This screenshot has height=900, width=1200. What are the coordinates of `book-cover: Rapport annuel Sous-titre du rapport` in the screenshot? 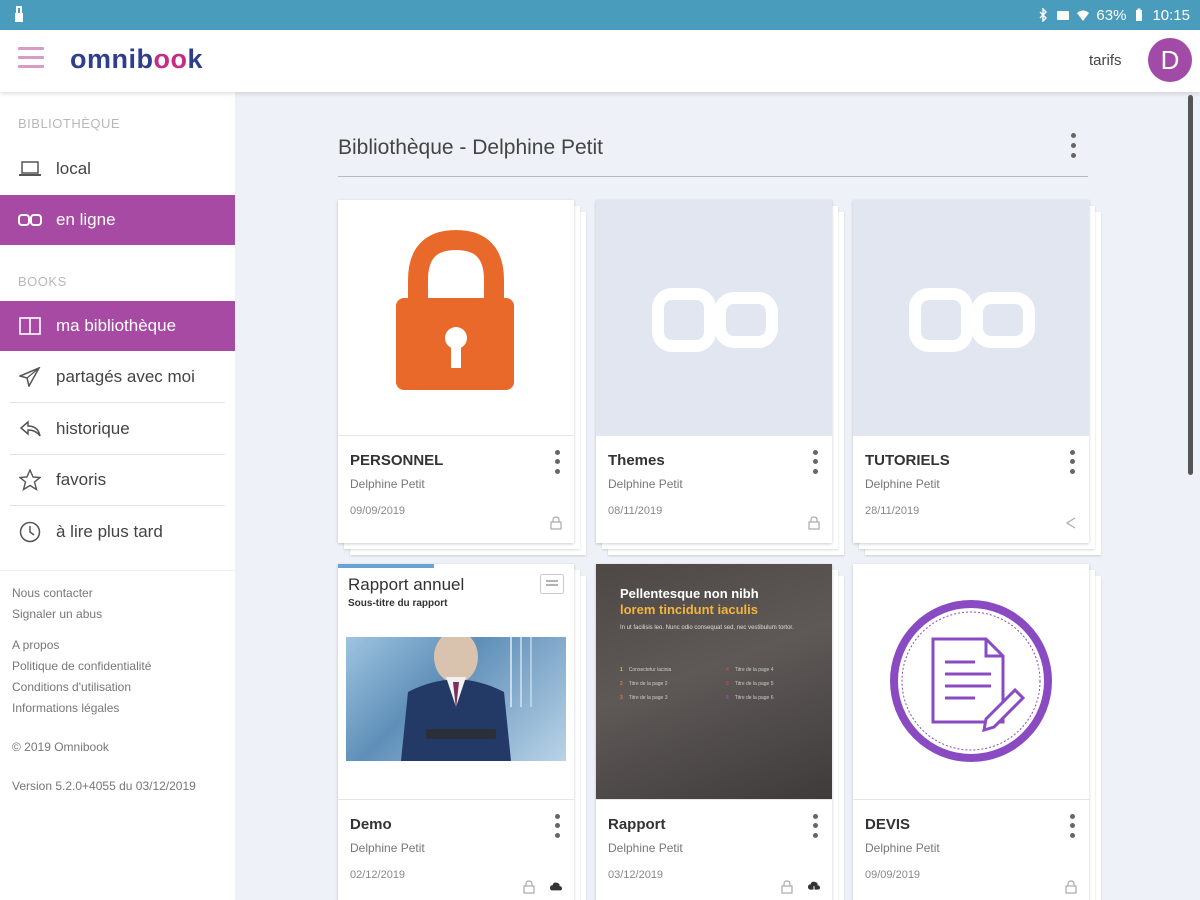 It's located at (456, 681).